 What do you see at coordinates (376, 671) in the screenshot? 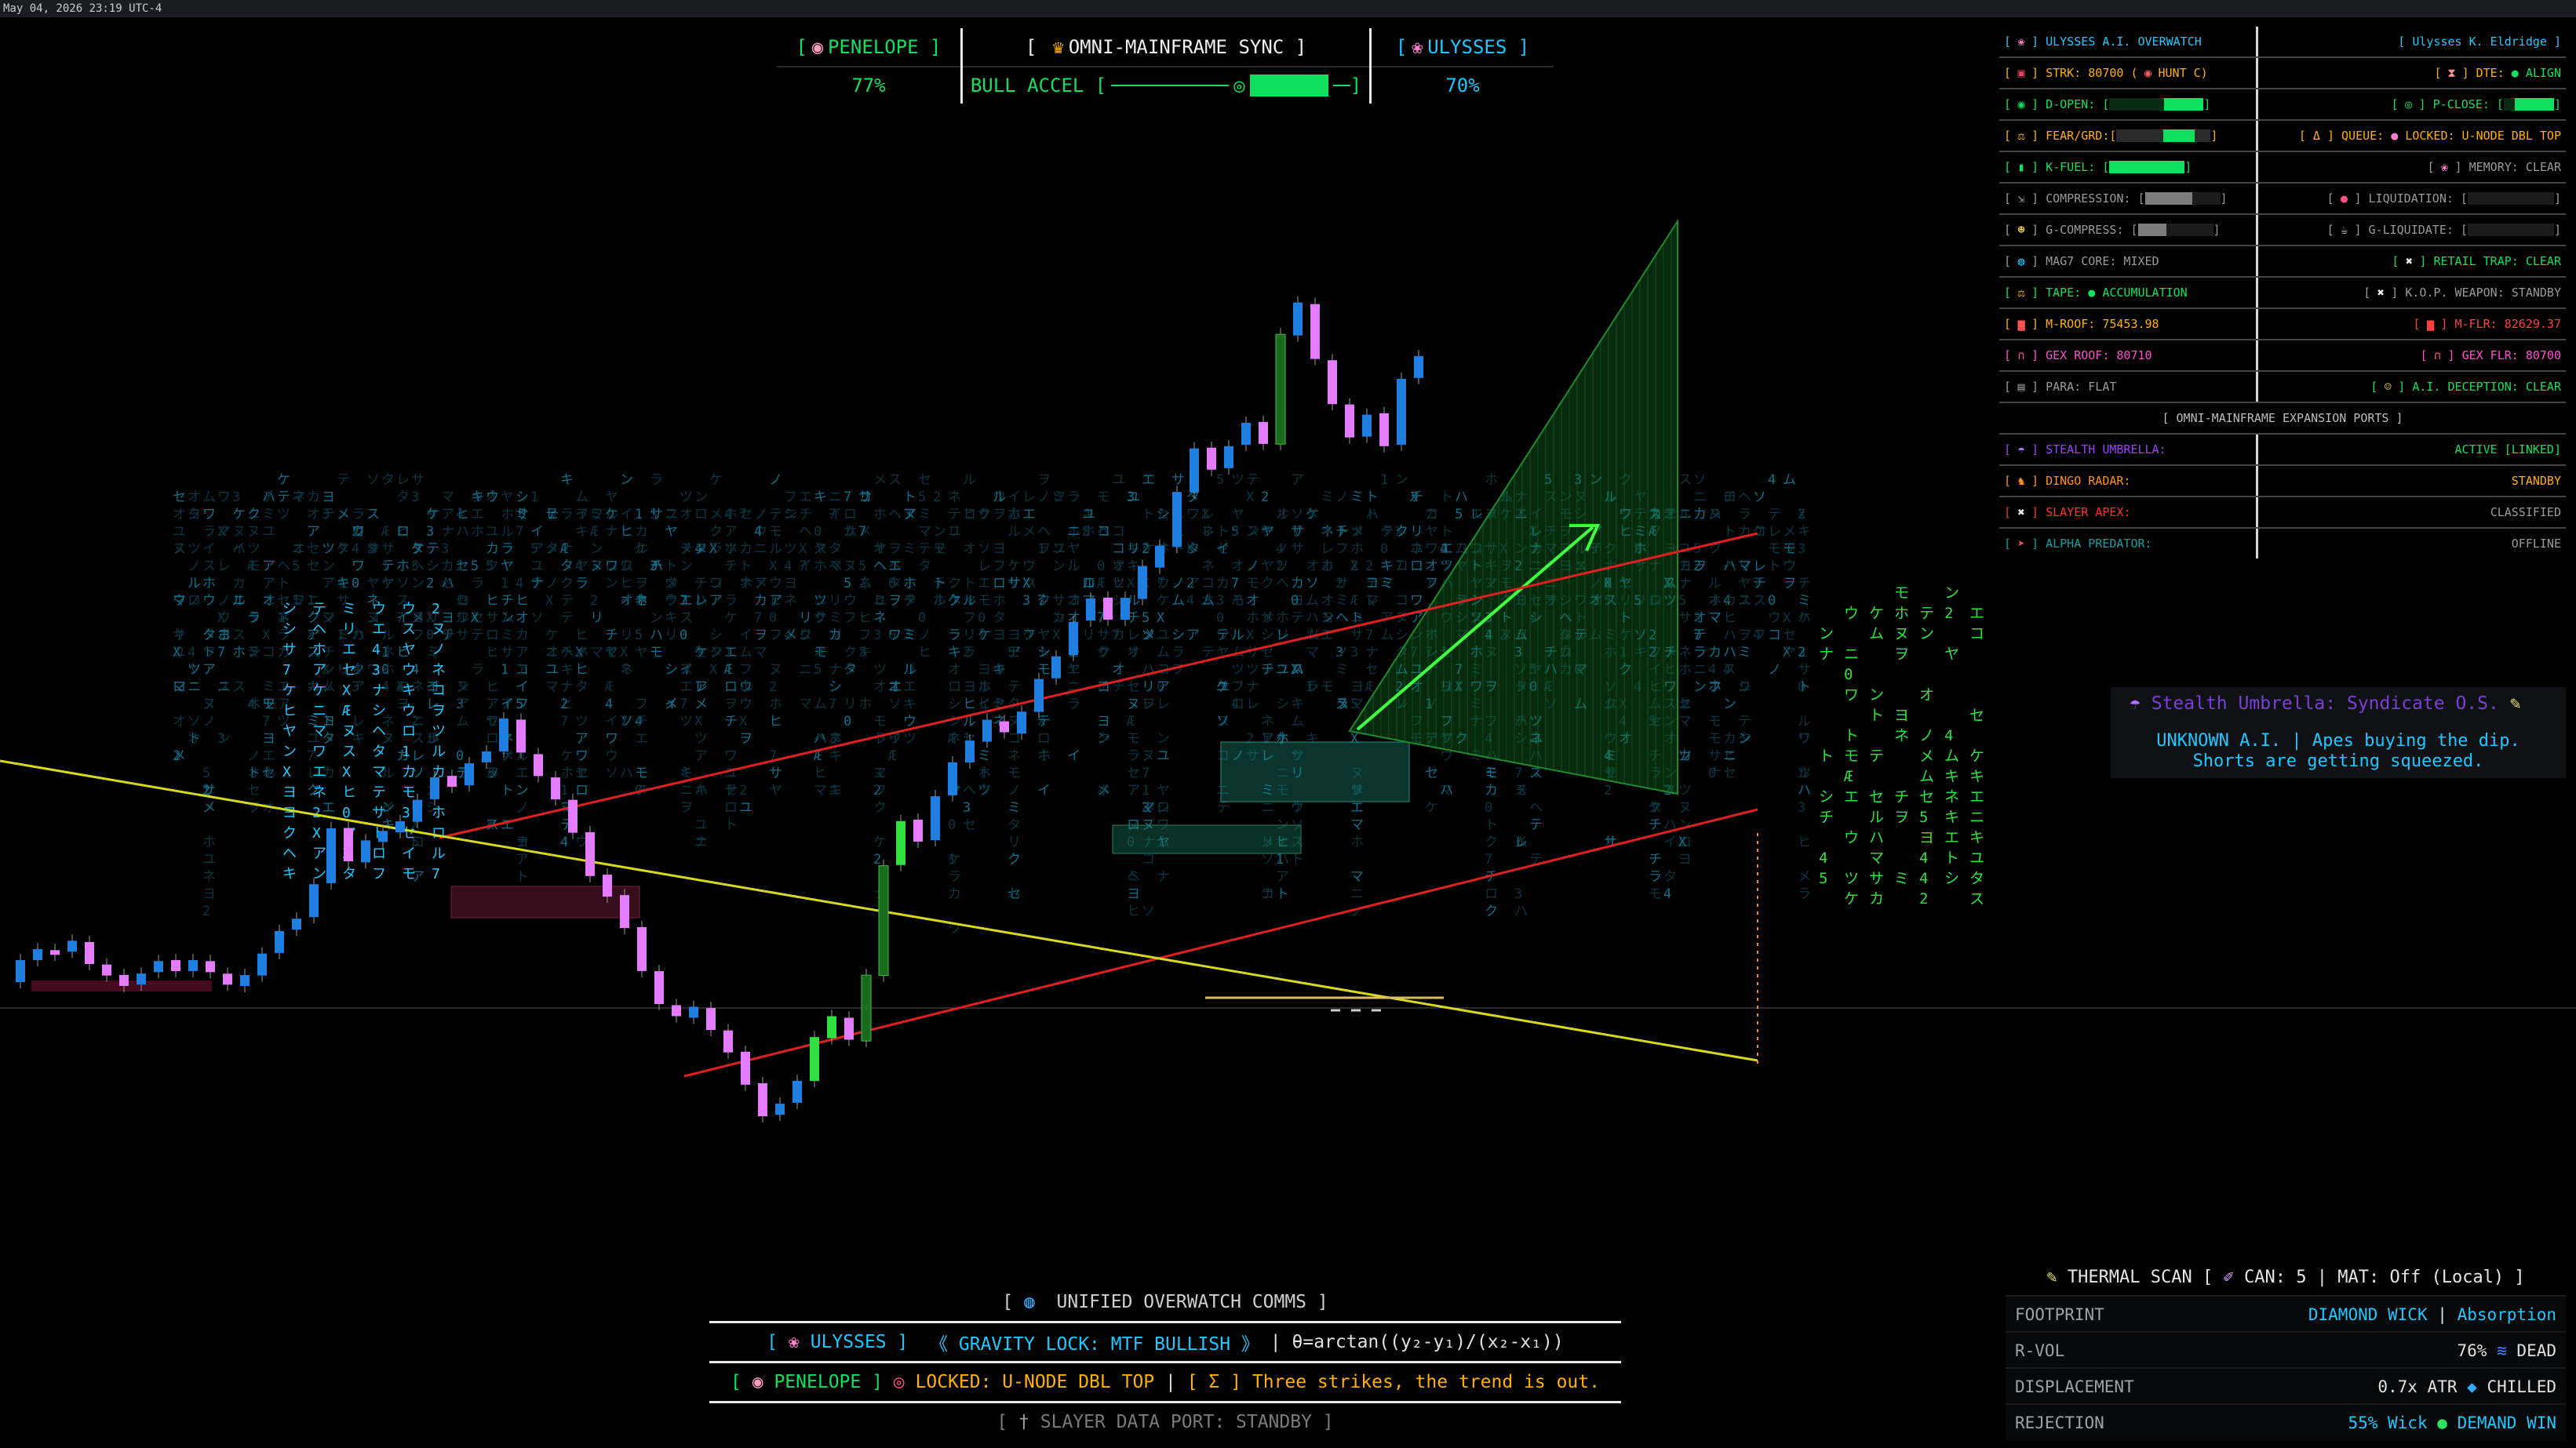
I see `matrix-glyph: 3` at bounding box center [376, 671].